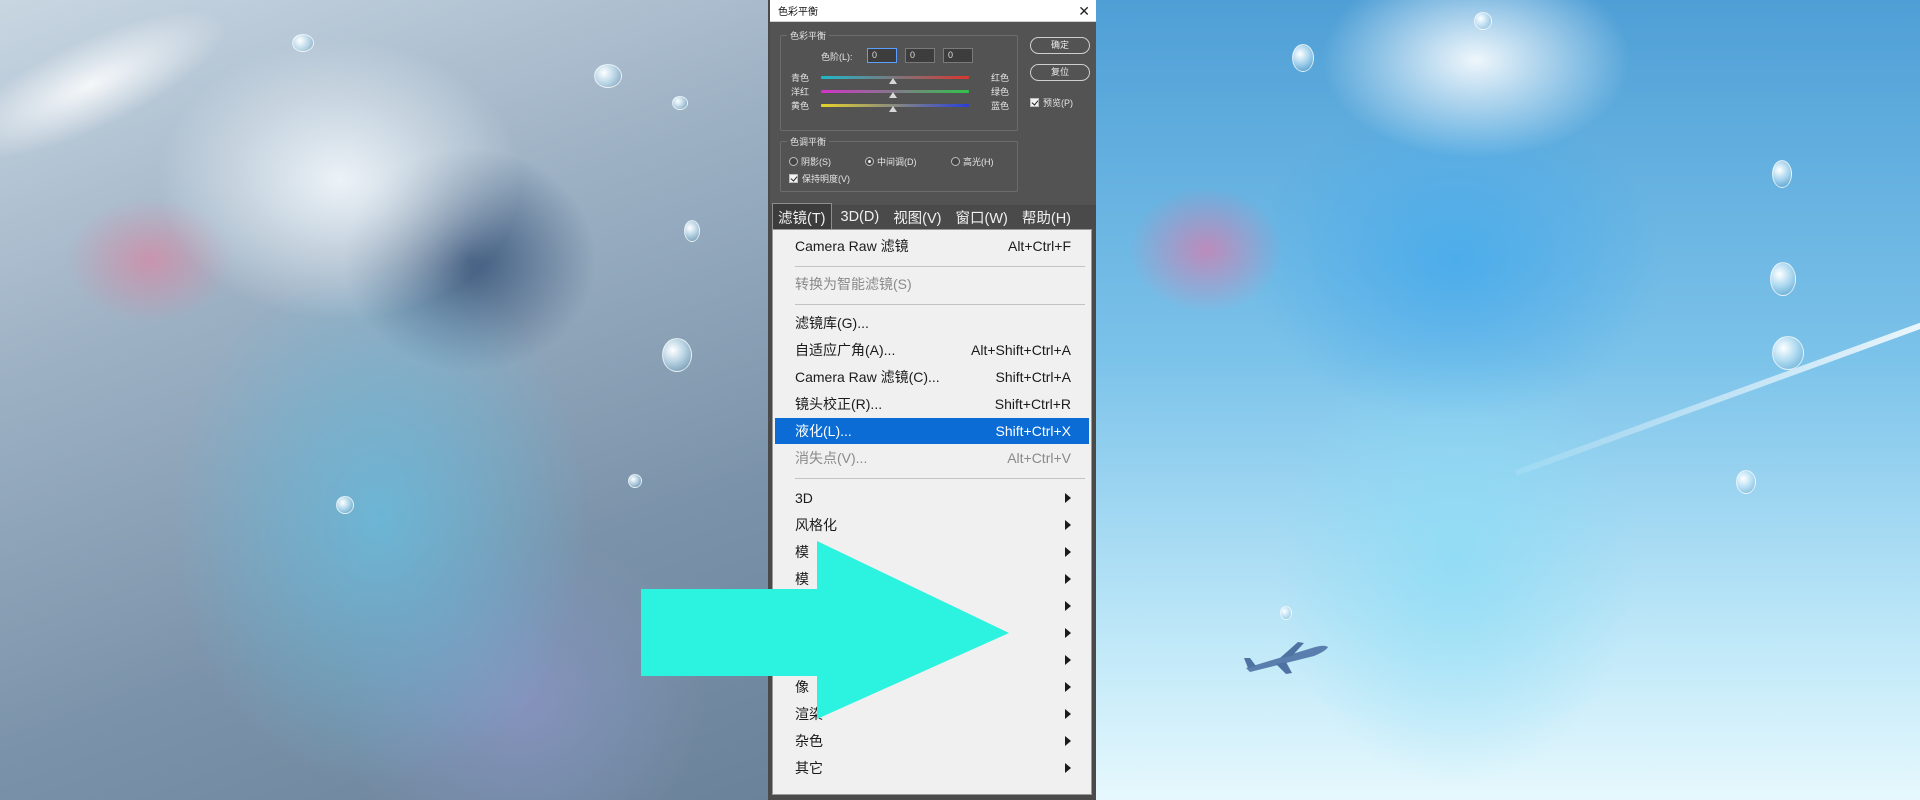 The image size is (1920, 800). Describe the element at coordinates (1039, 458) in the screenshot. I see `menu-item-shortcut: Alt+Ctrl+V` at that location.